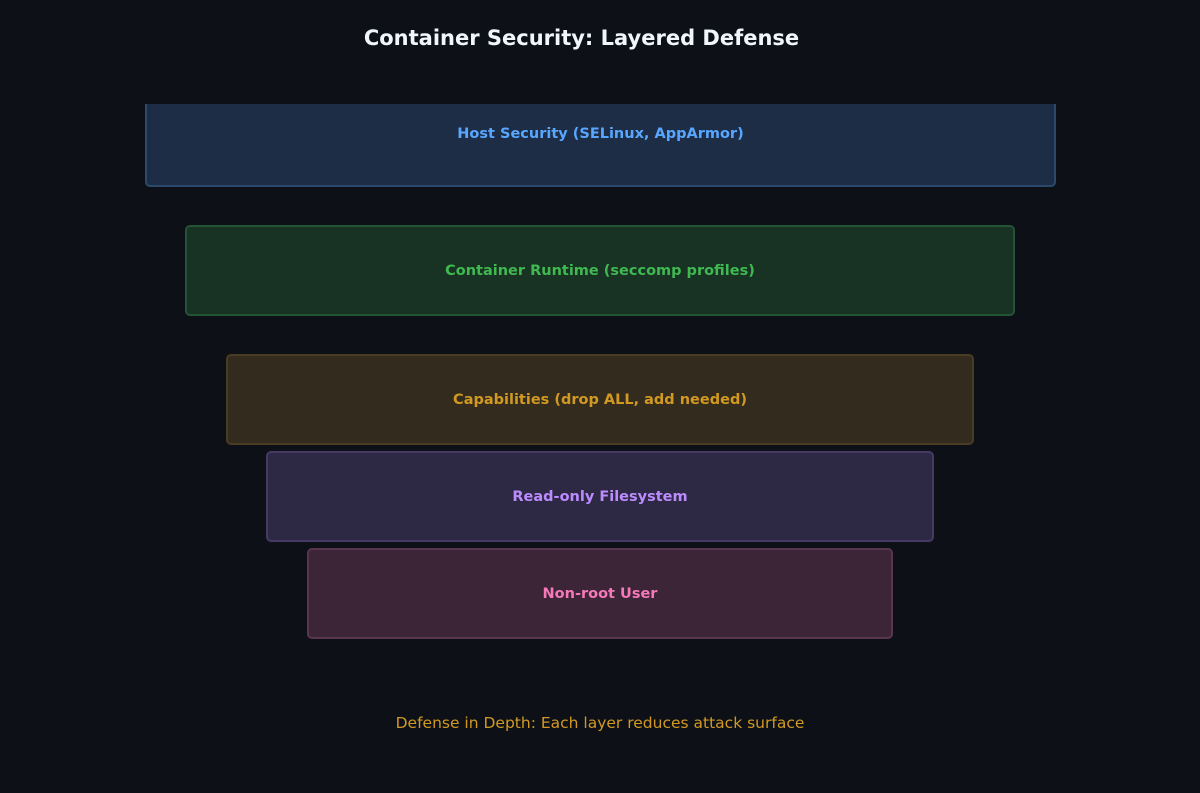 This screenshot has height=793, width=1200. I want to click on layer-non-root-user-label: Non-root User, so click(600, 593).